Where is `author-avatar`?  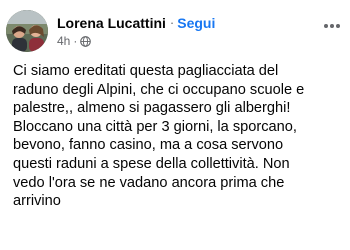 author-avatar is located at coordinates (27, 31).